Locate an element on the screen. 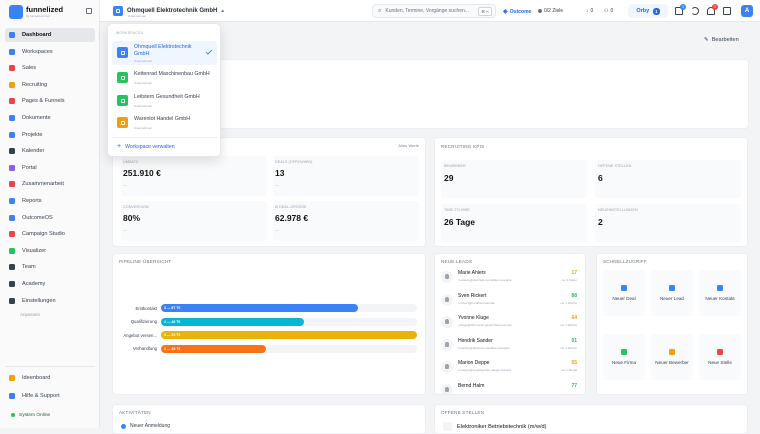  kpi-label: TIME-TO-HIRE is located at coordinates (457, 210).